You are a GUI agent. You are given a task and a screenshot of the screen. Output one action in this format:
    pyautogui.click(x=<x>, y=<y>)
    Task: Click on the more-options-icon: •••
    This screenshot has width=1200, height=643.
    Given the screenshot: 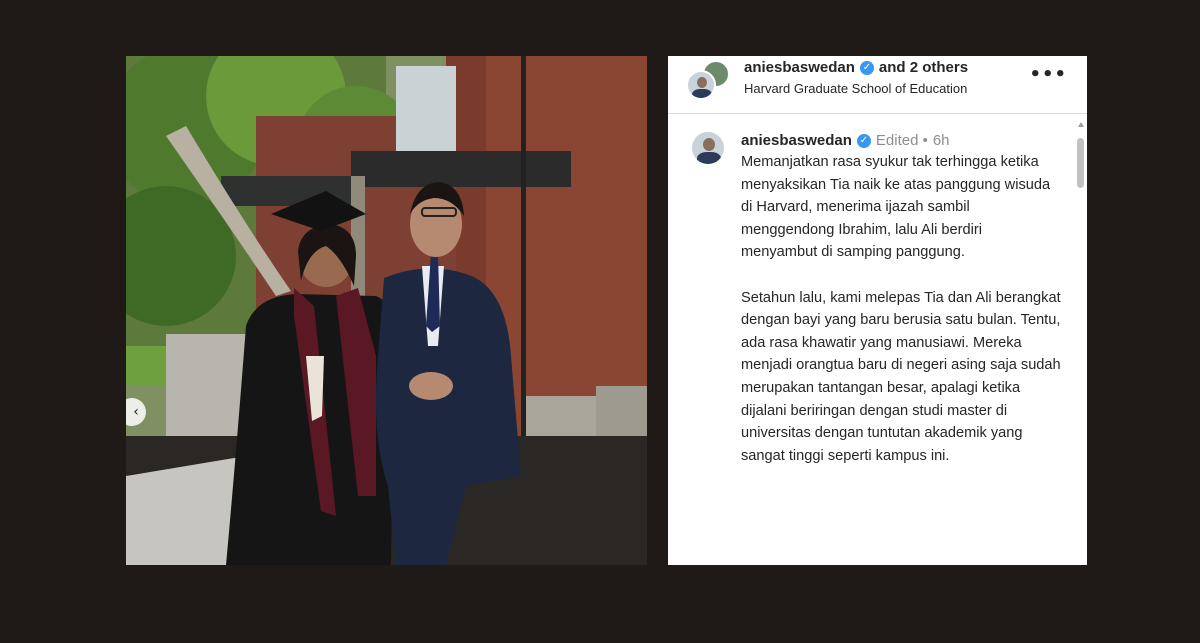 What is the action you would take?
    pyautogui.click(x=1048, y=74)
    